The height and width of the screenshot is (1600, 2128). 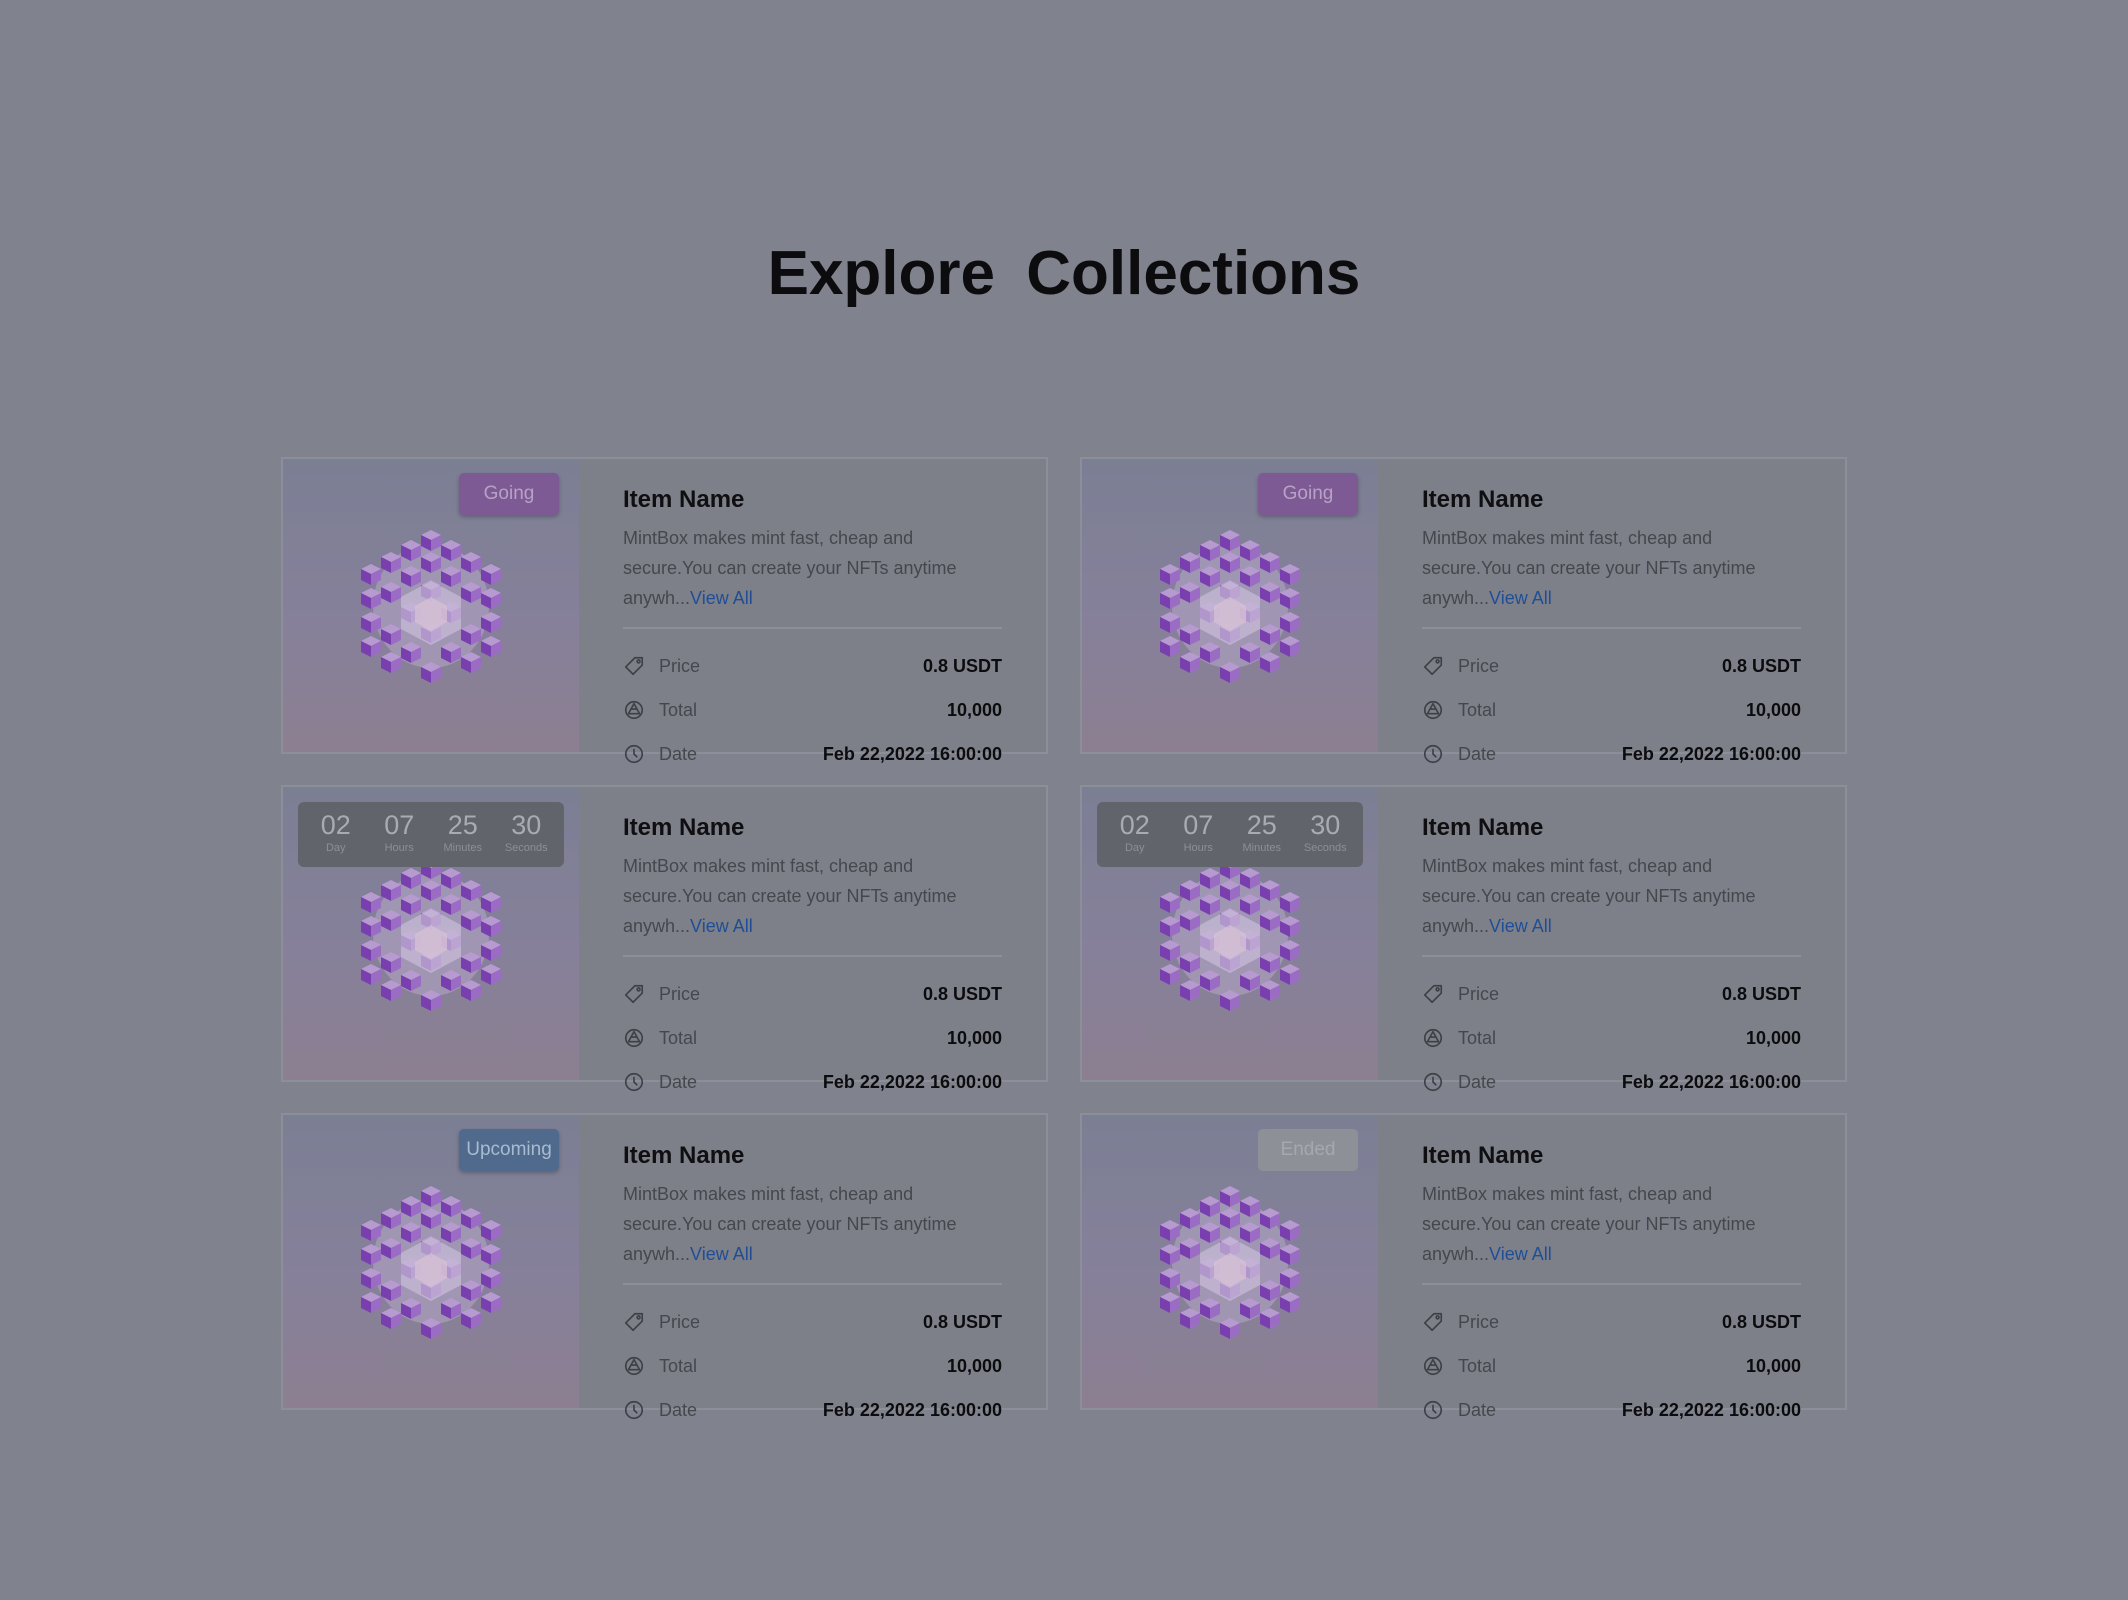 I want to click on countdown-seconds: 30 Seconds, so click(x=1325, y=838).